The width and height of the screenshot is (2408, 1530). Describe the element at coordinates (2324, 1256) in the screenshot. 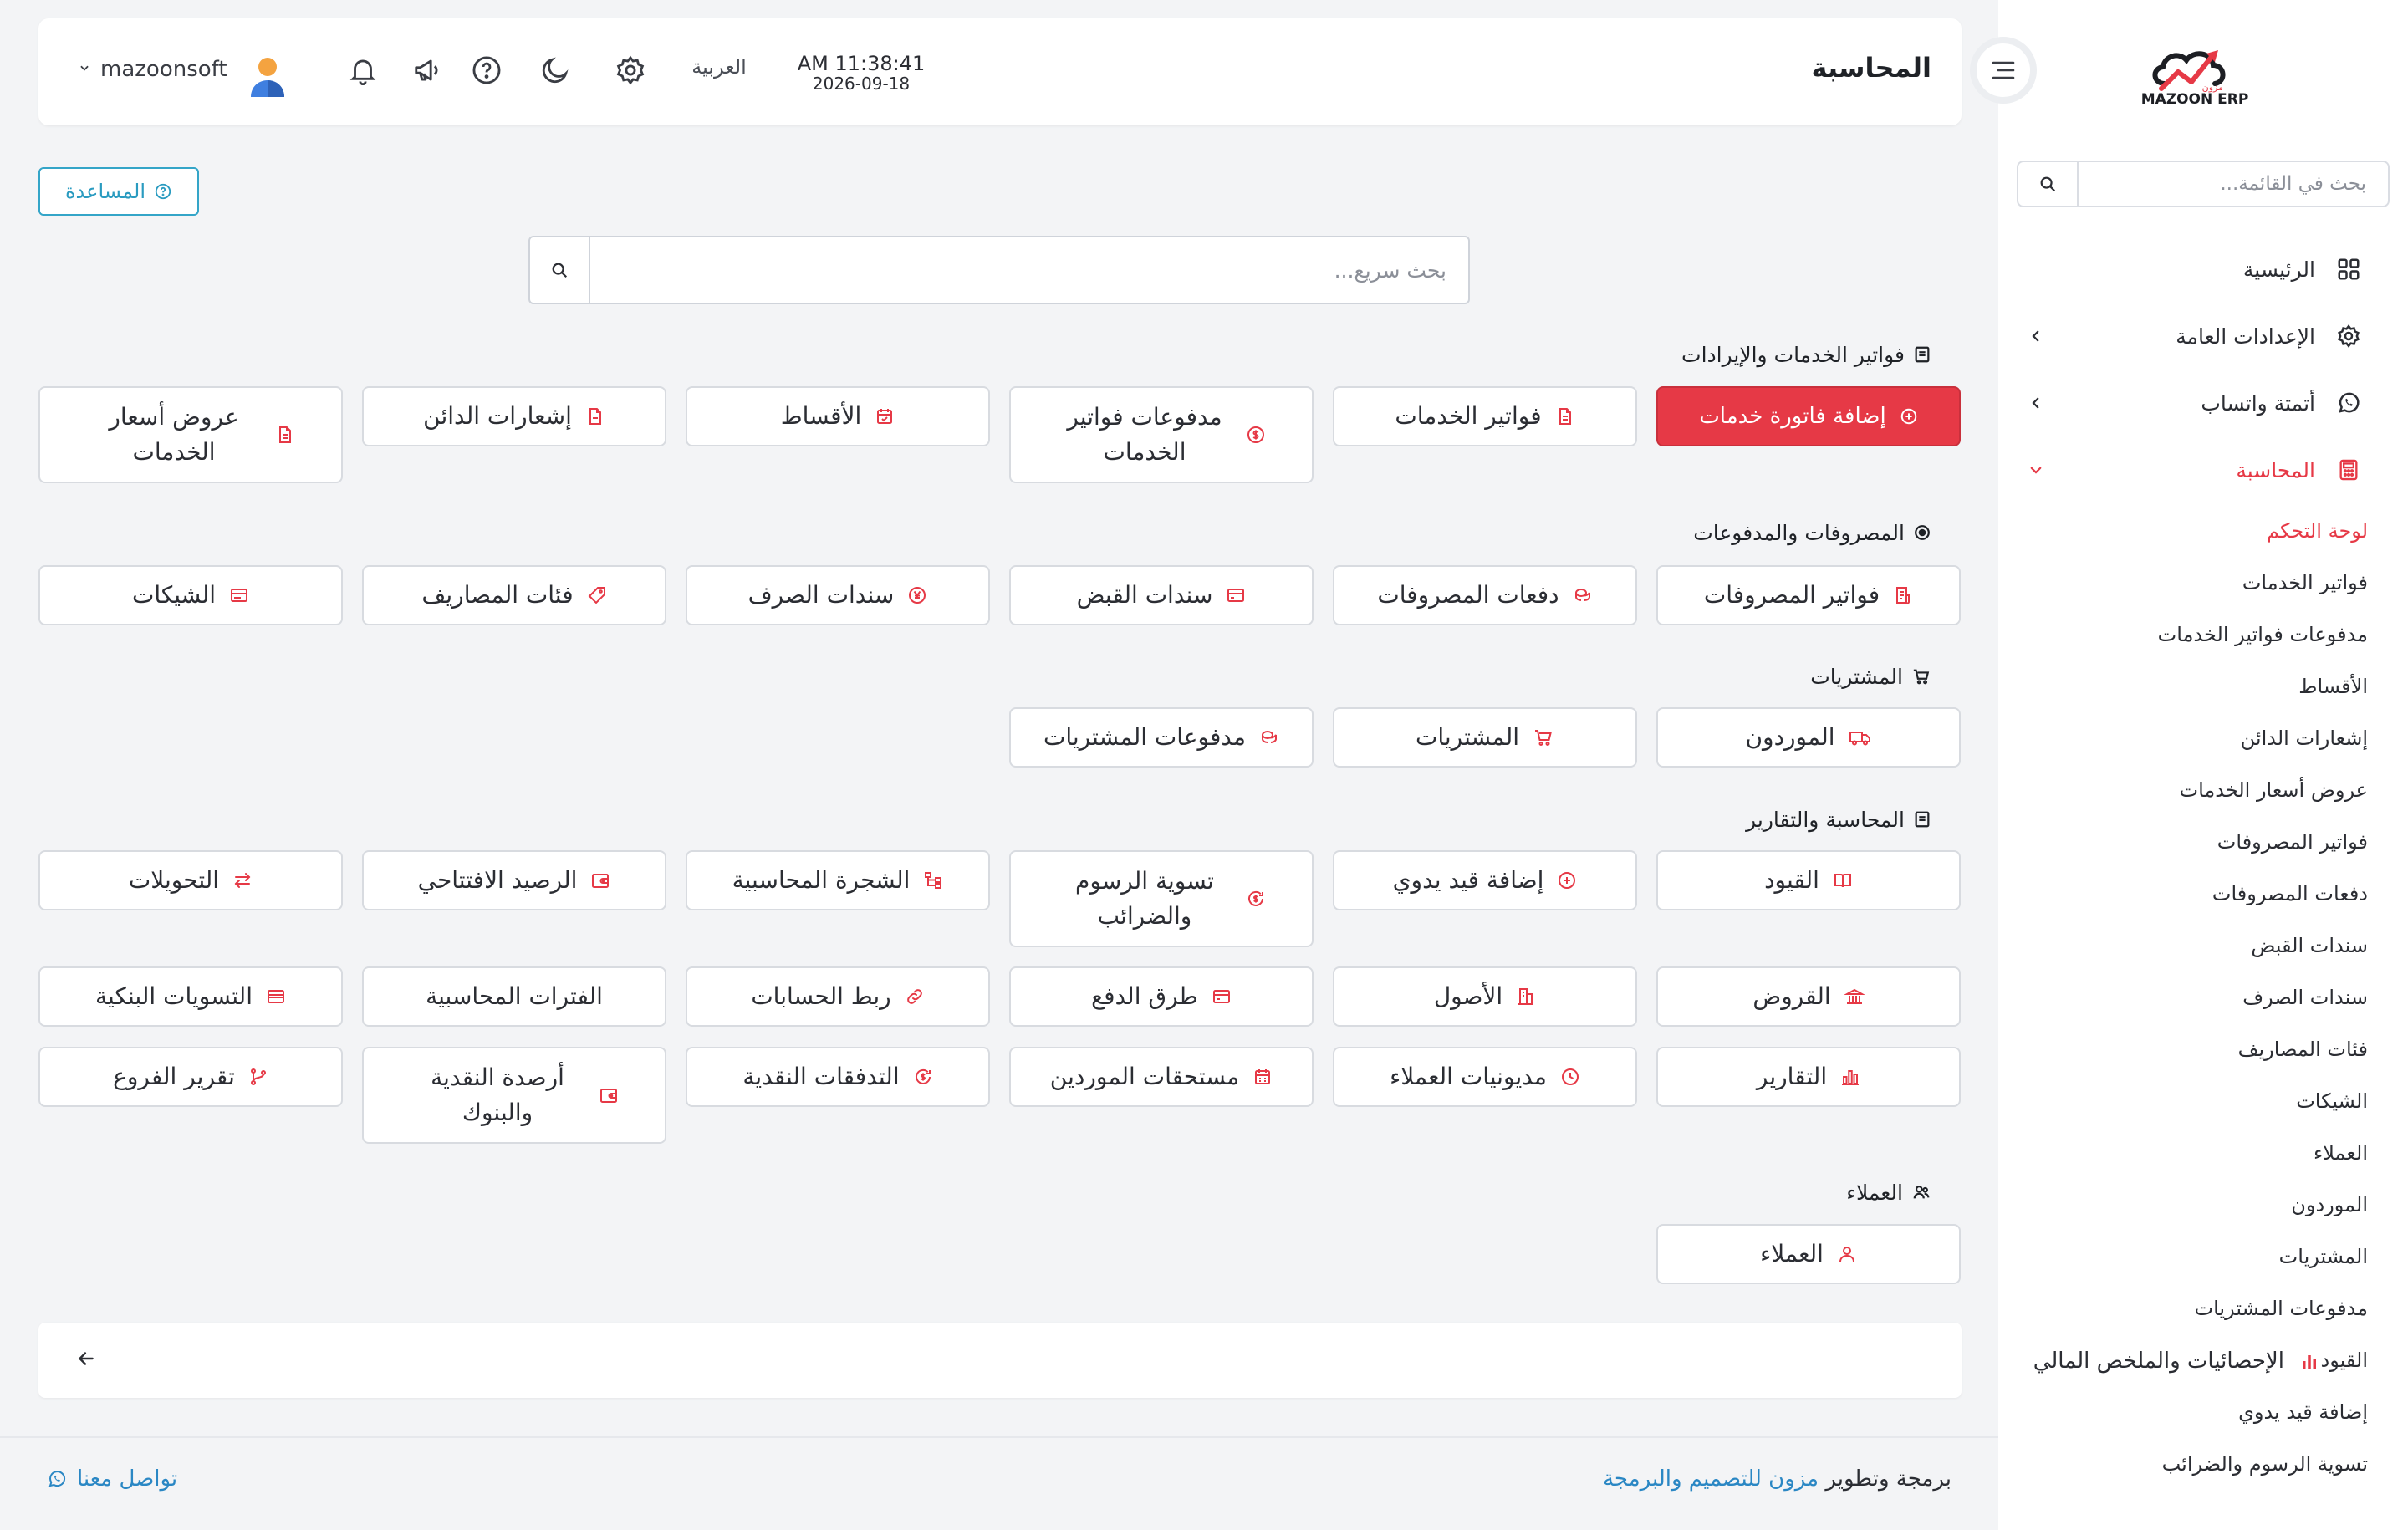

I see `sidebar-sub-purchases: المشتريات` at that location.